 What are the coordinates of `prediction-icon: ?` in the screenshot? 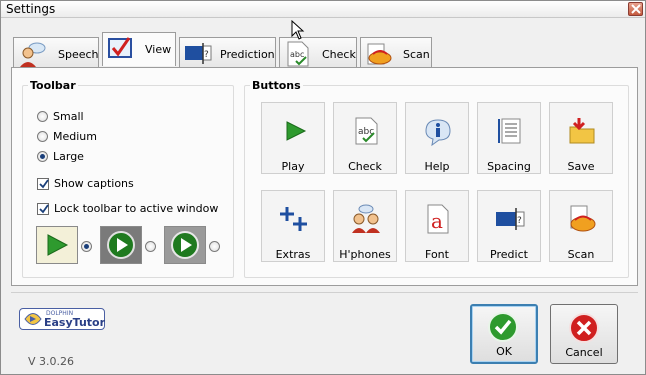 It's located at (198, 53).